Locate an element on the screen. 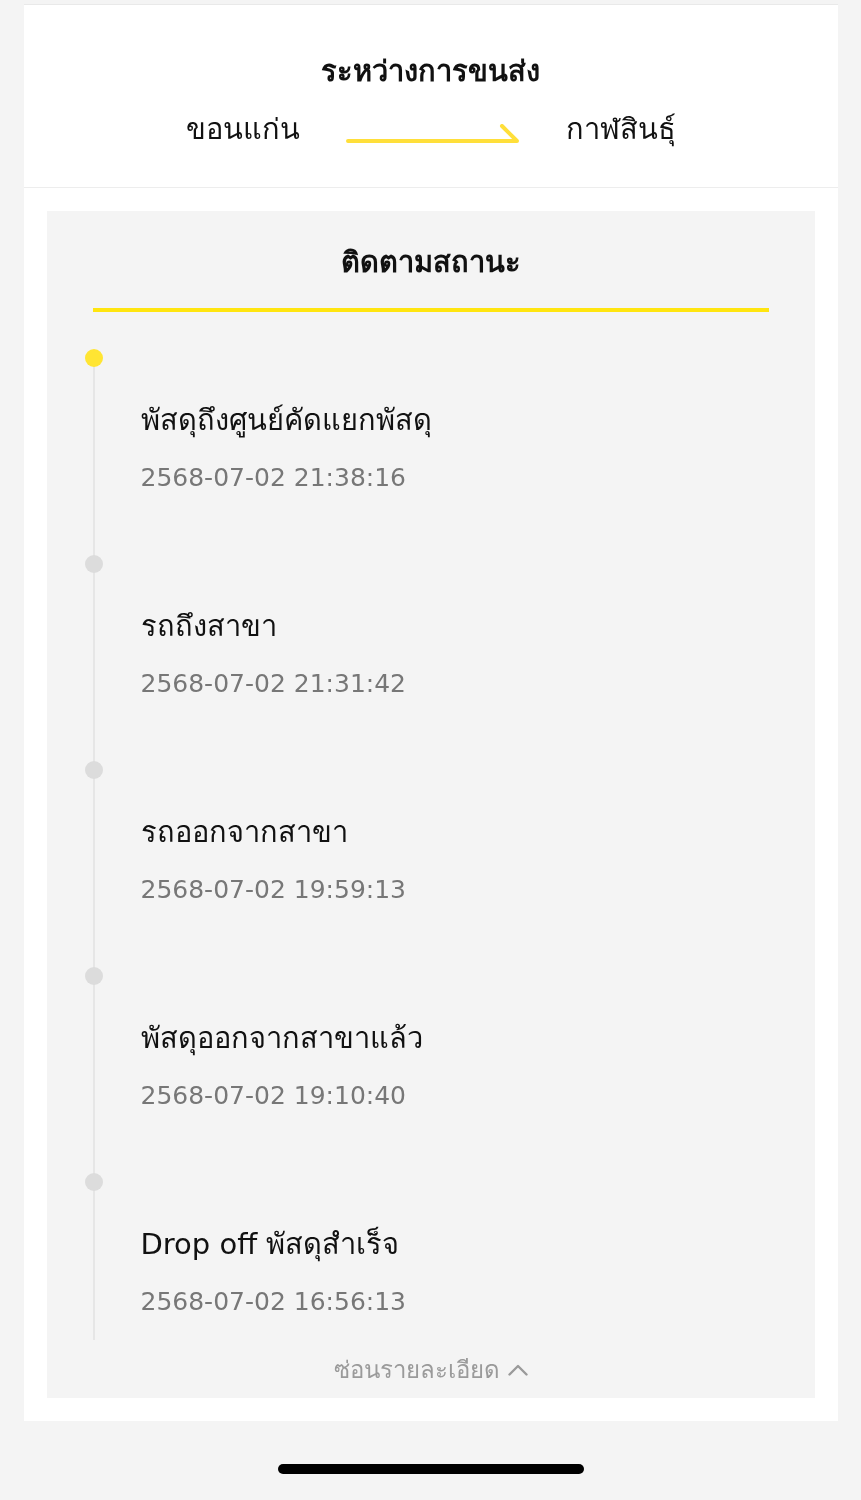  event-title: พัสดุถึงศูนย์คัดแยกพัสดุ is located at coordinates (286, 421).